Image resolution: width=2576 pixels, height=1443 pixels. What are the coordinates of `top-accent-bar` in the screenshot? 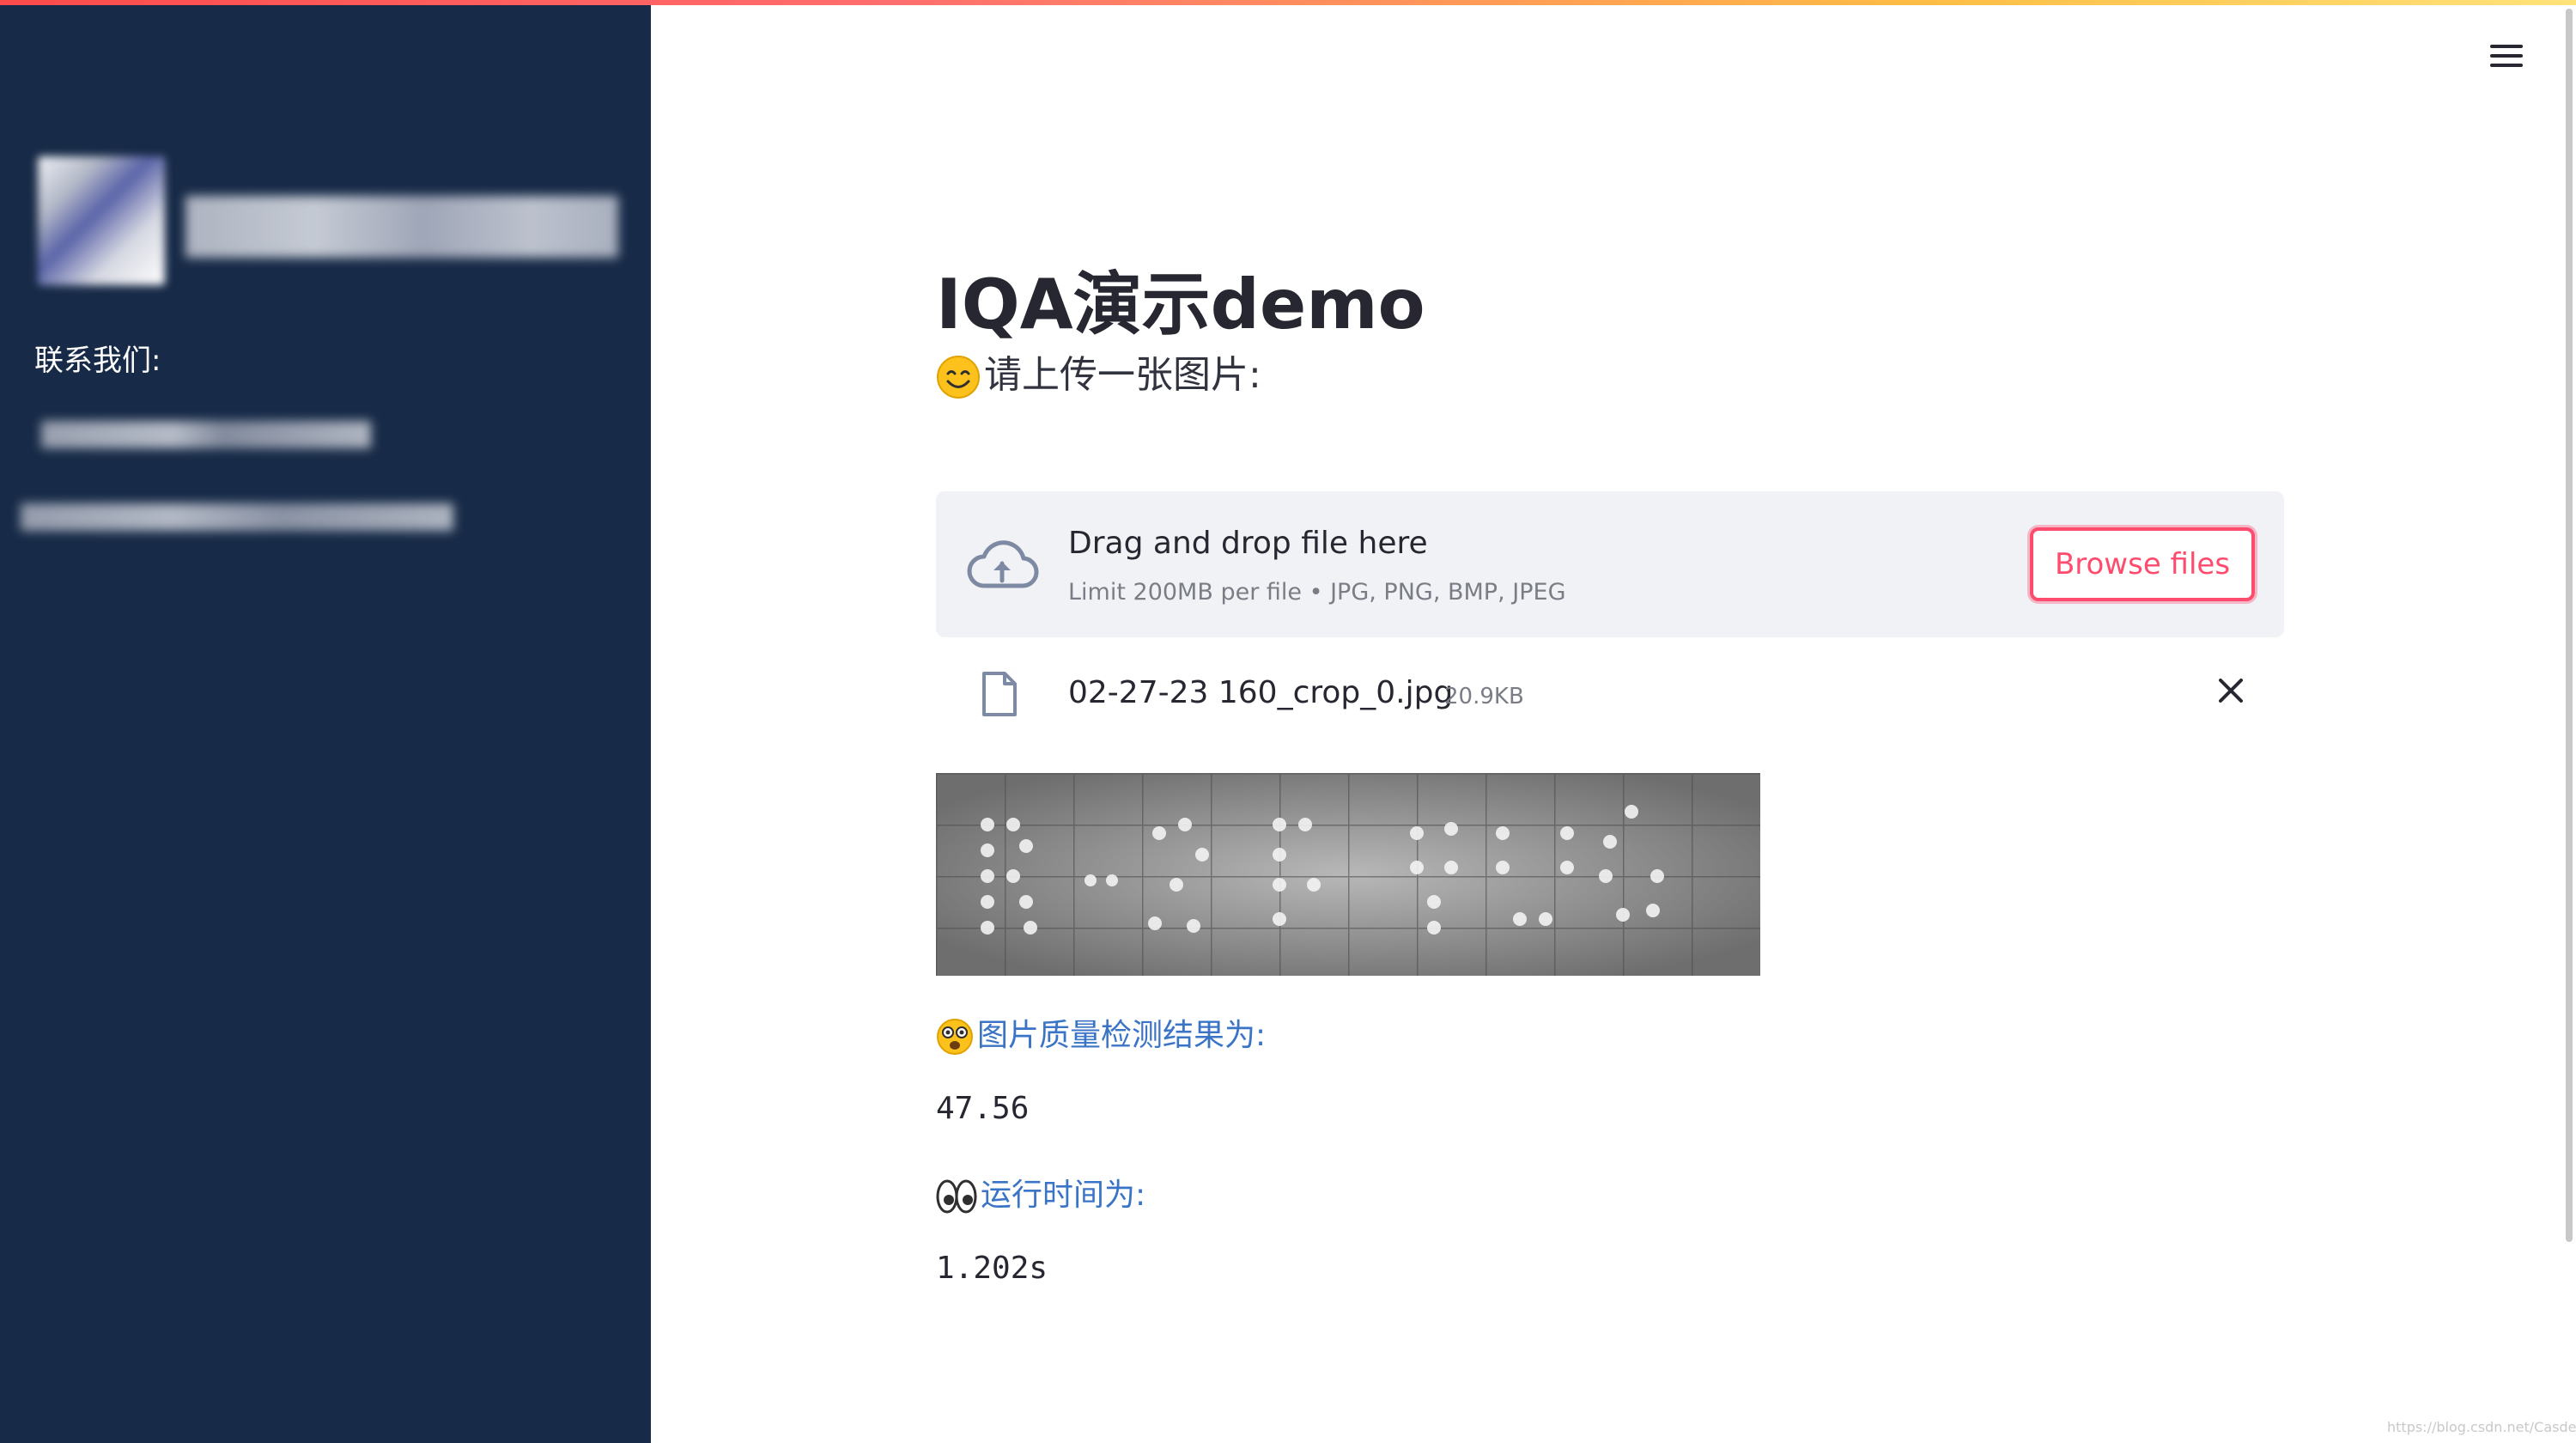 It's located at (1288, 2).